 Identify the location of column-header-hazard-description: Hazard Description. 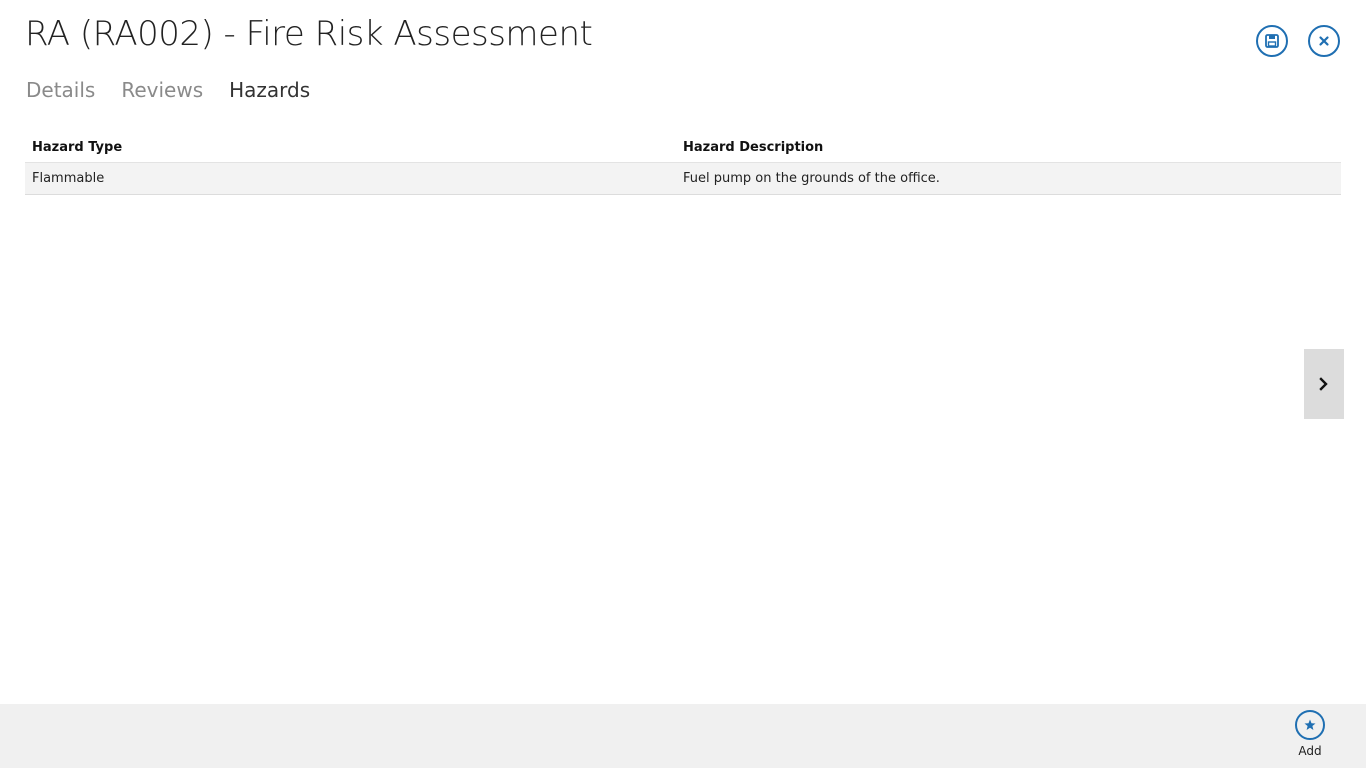
(1012, 147).